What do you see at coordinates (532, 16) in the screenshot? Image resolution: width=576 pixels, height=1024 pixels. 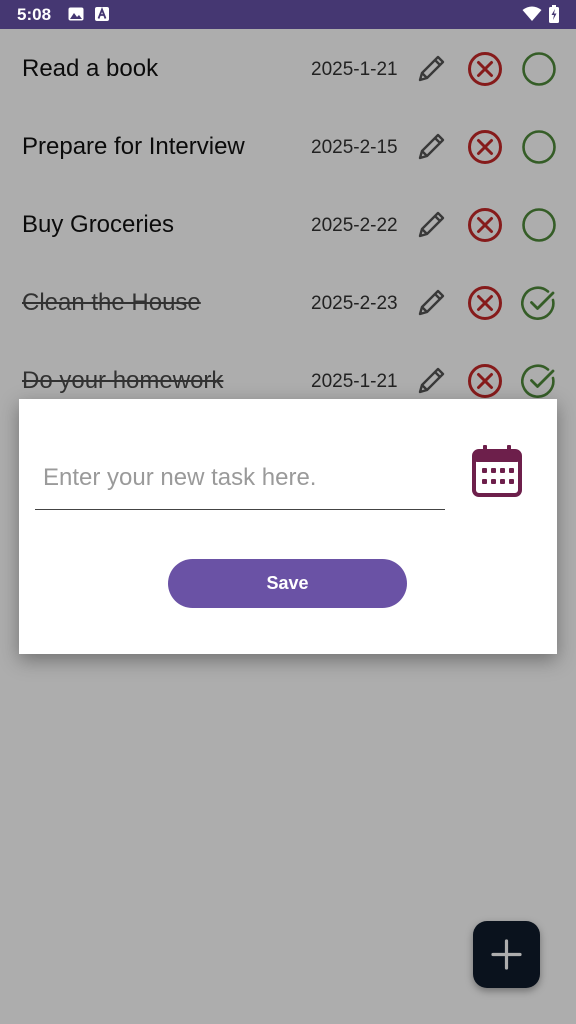 I see `wifi-icon` at bounding box center [532, 16].